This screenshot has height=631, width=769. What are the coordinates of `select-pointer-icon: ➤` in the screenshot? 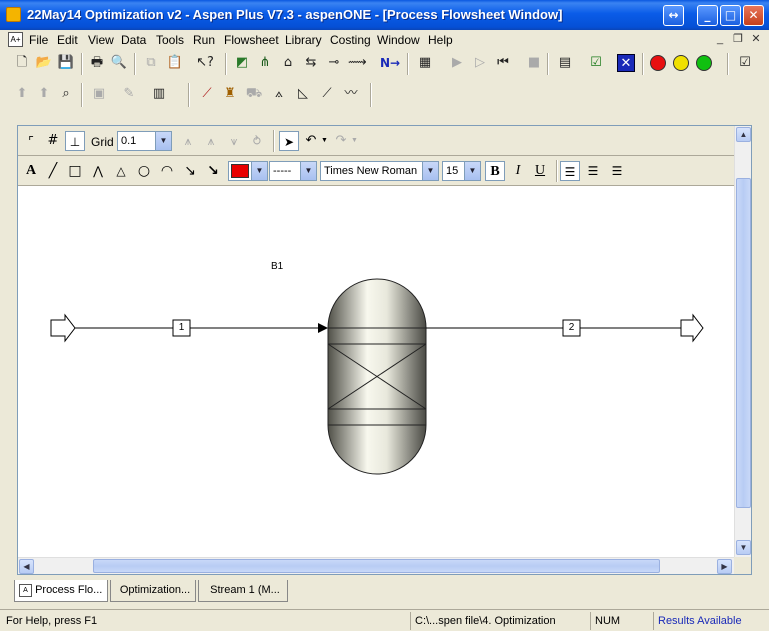 It's located at (289, 141).